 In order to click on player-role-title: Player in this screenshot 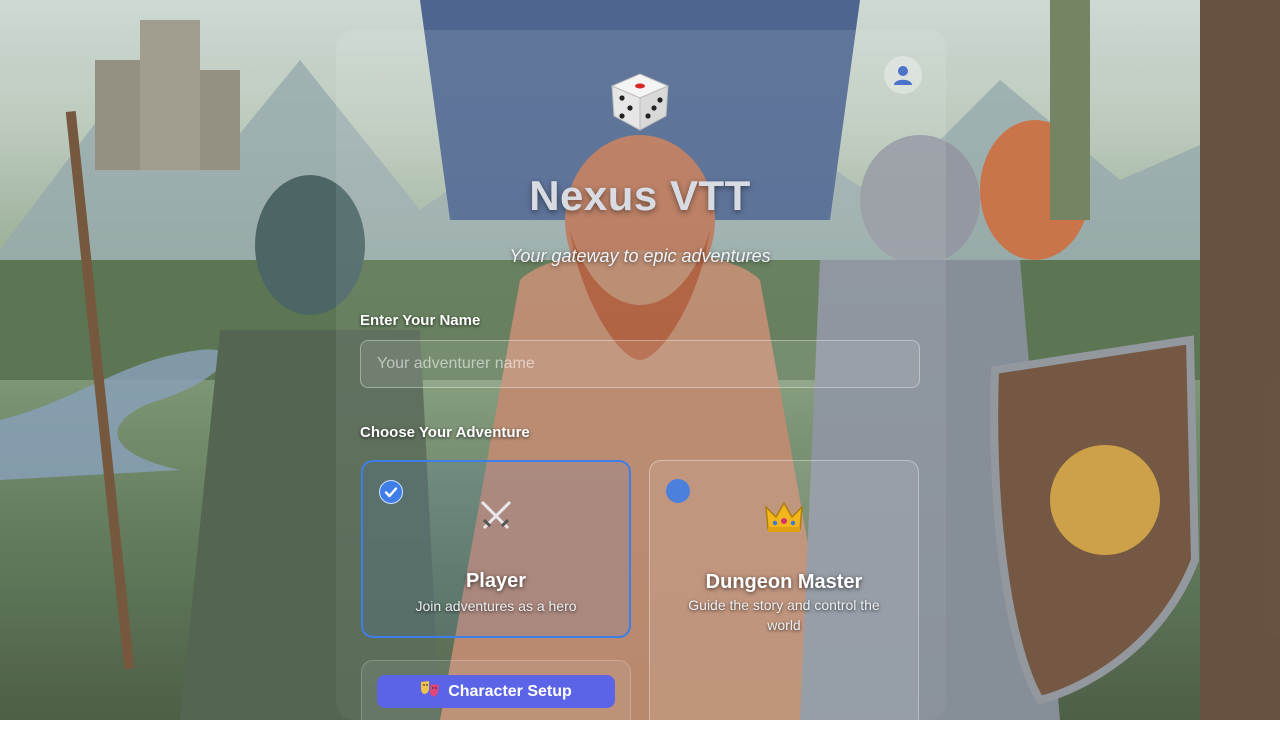, I will do `click(496, 581)`.